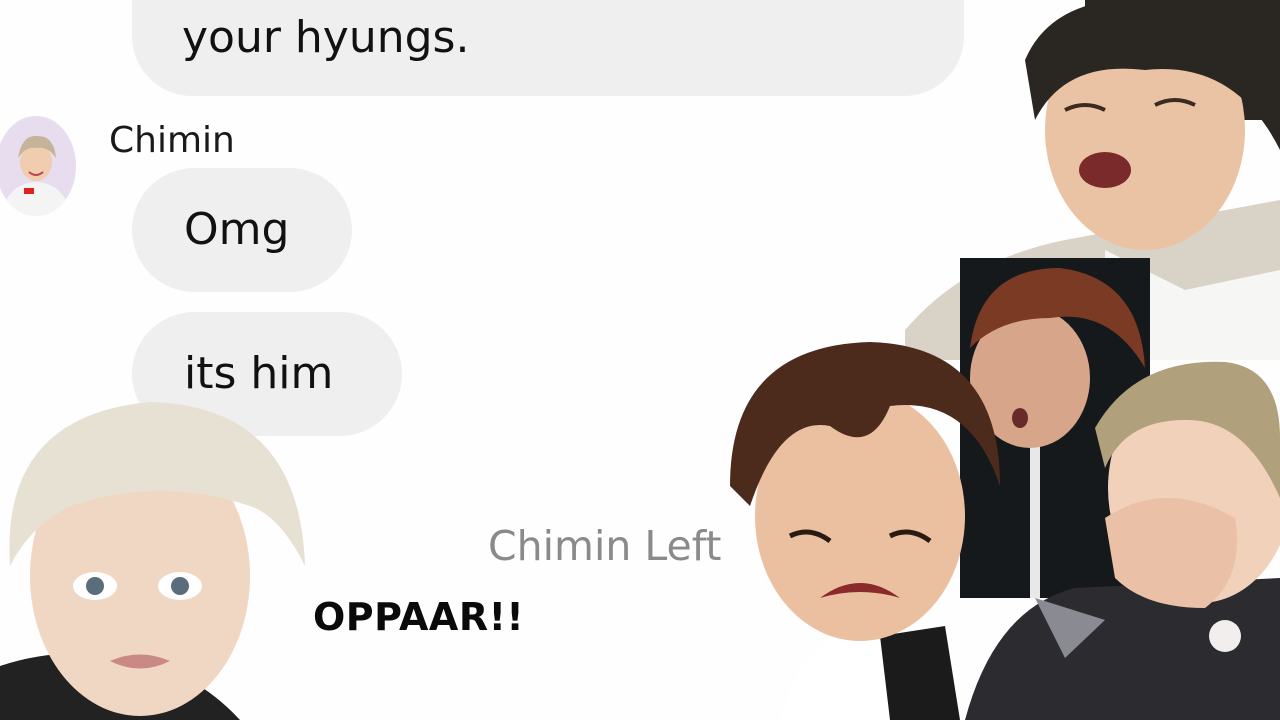 The width and height of the screenshot is (1280, 720). I want to click on sender-avatar, so click(38, 166).